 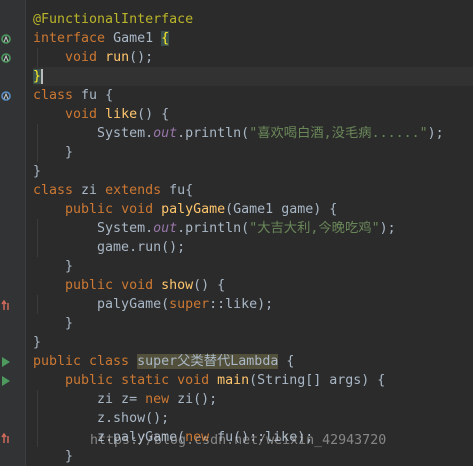 What do you see at coordinates (6, 95) in the screenshot?
I see `overridden-class-icon` at bounding box center [6, 95].